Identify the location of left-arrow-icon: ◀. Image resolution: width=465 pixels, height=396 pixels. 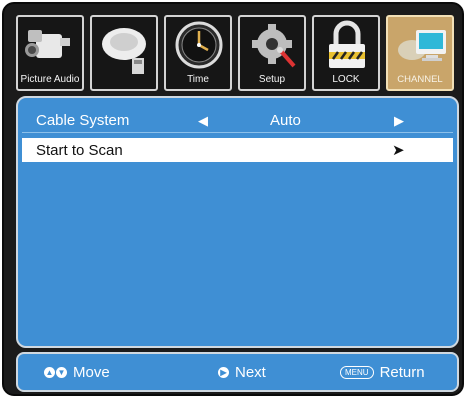
(203, 121).